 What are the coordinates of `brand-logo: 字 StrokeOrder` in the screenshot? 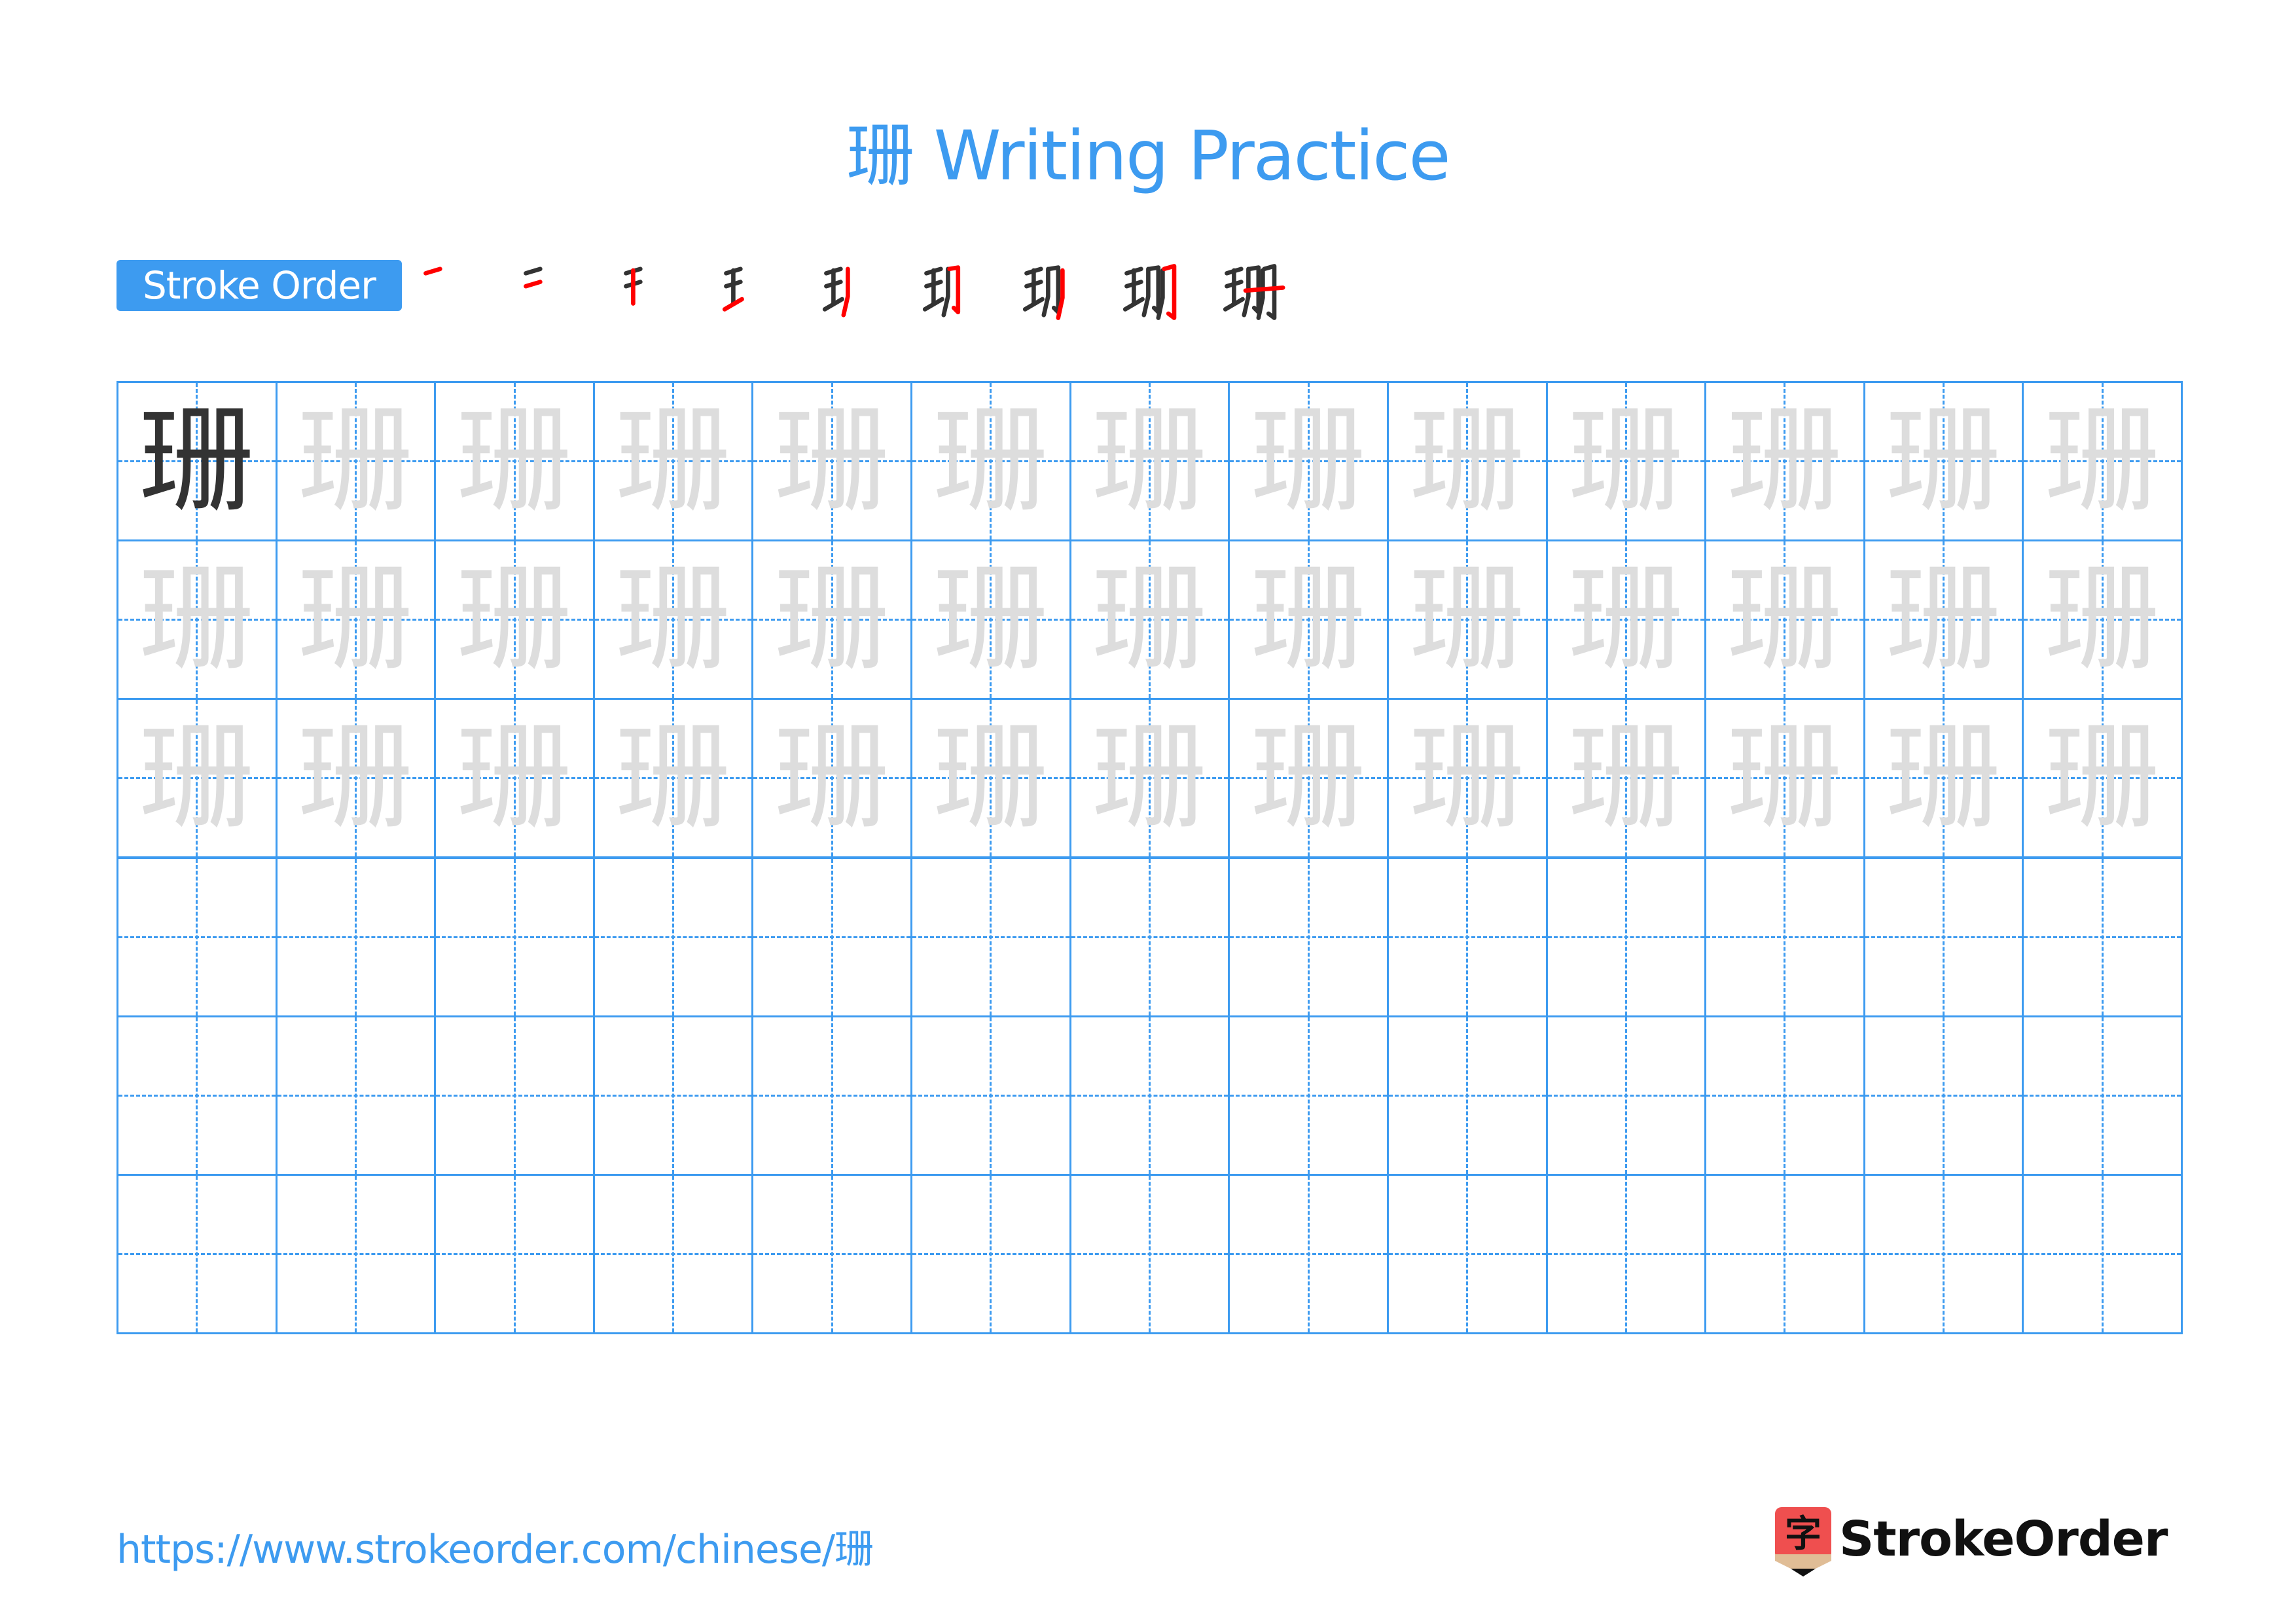 It's located at (1976, 1542).